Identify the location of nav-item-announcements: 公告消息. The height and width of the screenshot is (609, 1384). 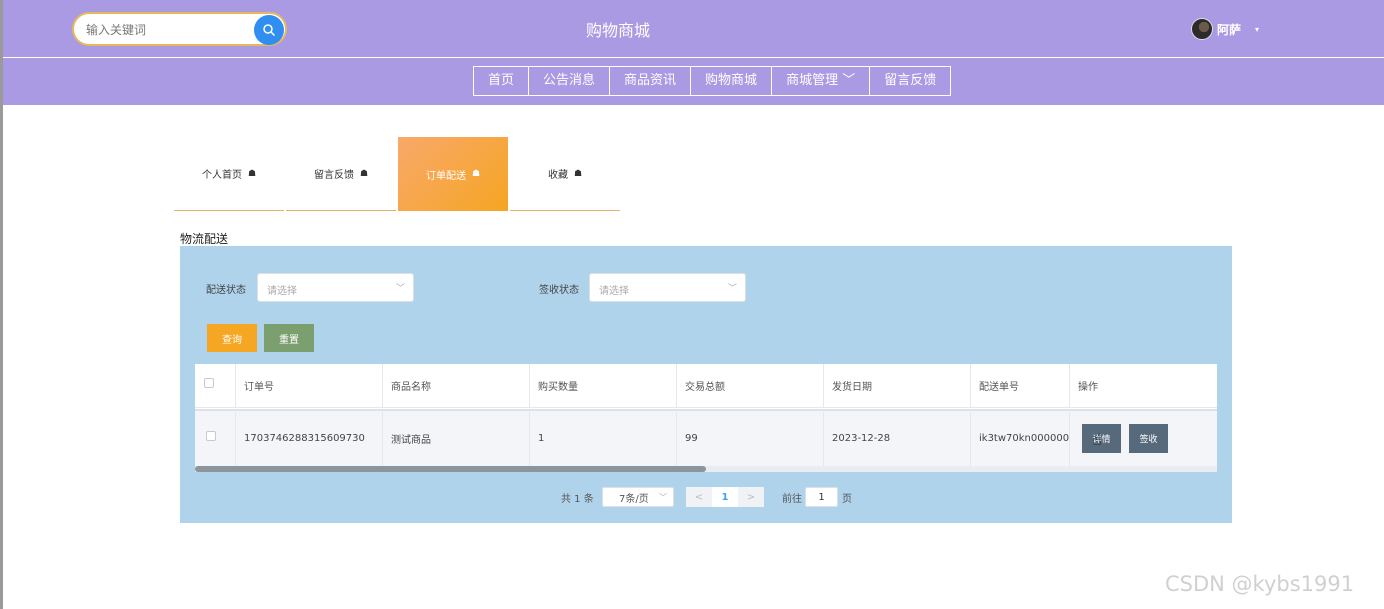
(569, 81).